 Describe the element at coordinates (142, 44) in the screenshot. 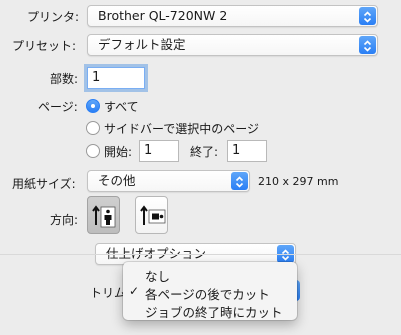

I see `preset-value: デフォルト設定` at that location.